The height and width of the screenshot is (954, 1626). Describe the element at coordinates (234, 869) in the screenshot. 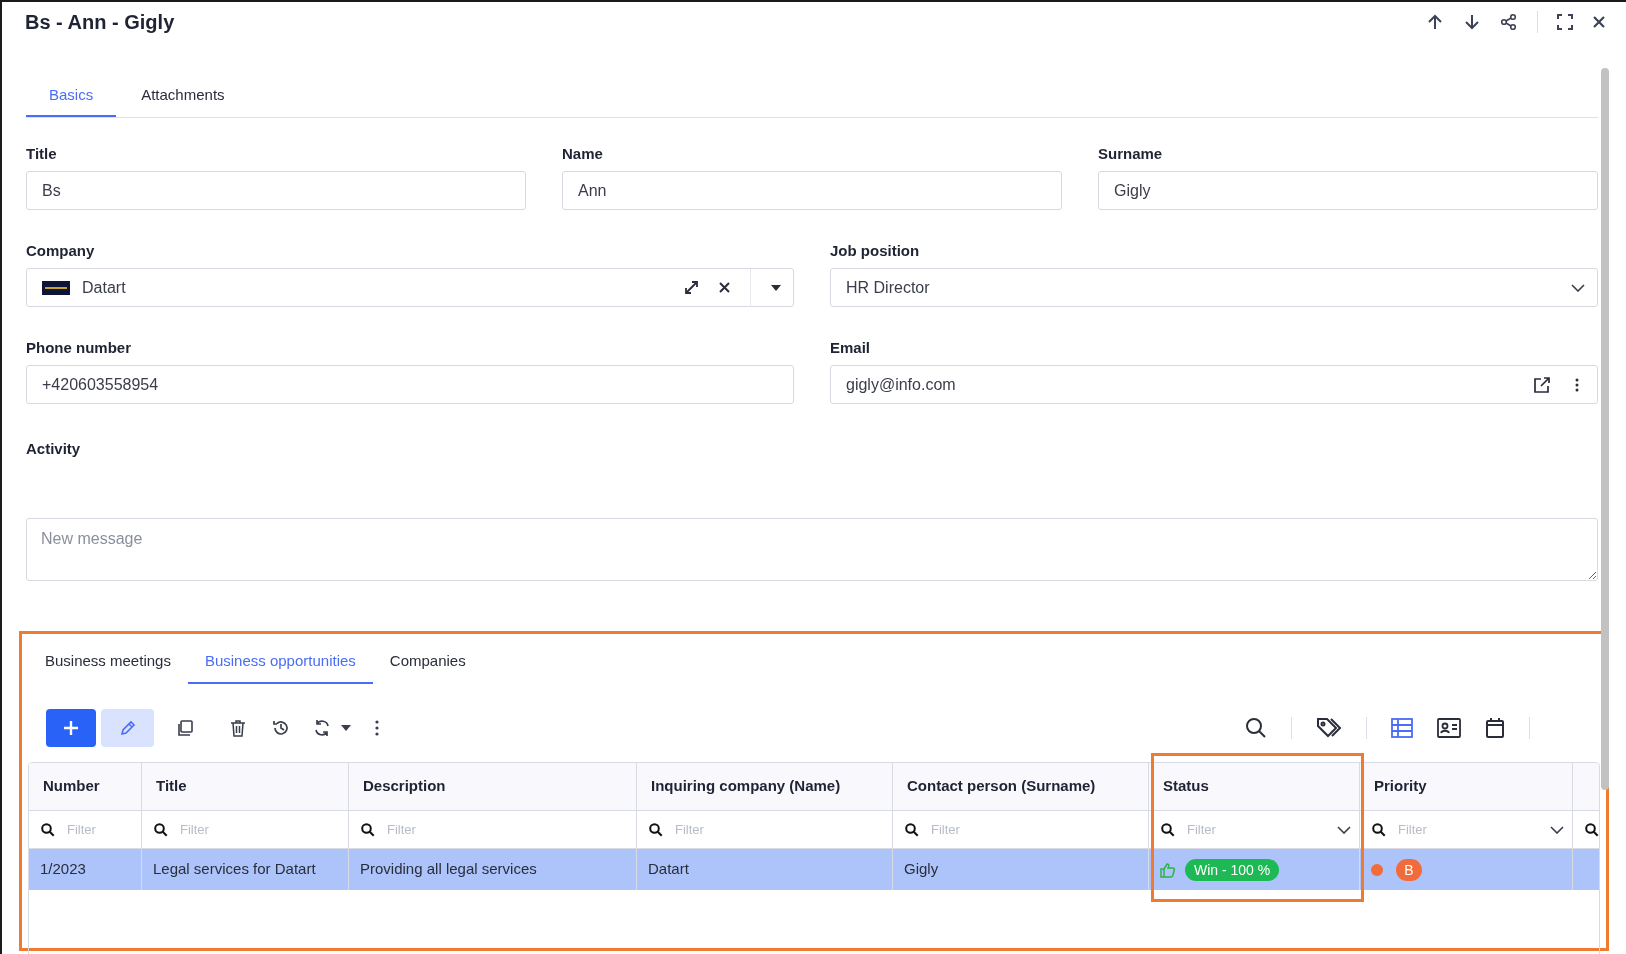

I see `table-cell-text: Legal services for Datart` at that location.